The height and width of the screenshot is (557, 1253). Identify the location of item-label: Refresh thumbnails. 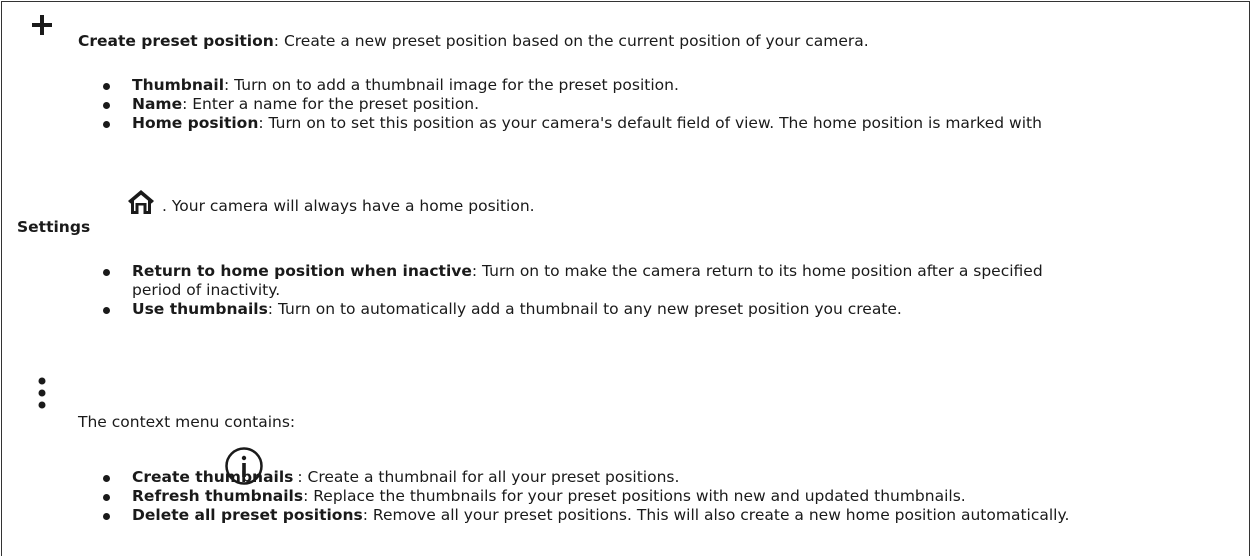
(218, 496).